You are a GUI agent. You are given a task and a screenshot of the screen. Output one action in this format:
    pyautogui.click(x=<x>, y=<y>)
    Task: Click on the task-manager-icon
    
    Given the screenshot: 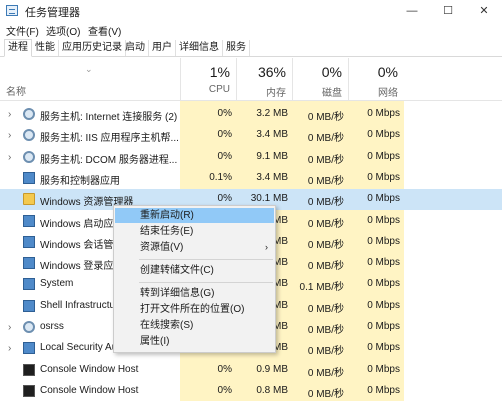 What is the action you would take?
    pyautogui.click(x=12, y=10)
    